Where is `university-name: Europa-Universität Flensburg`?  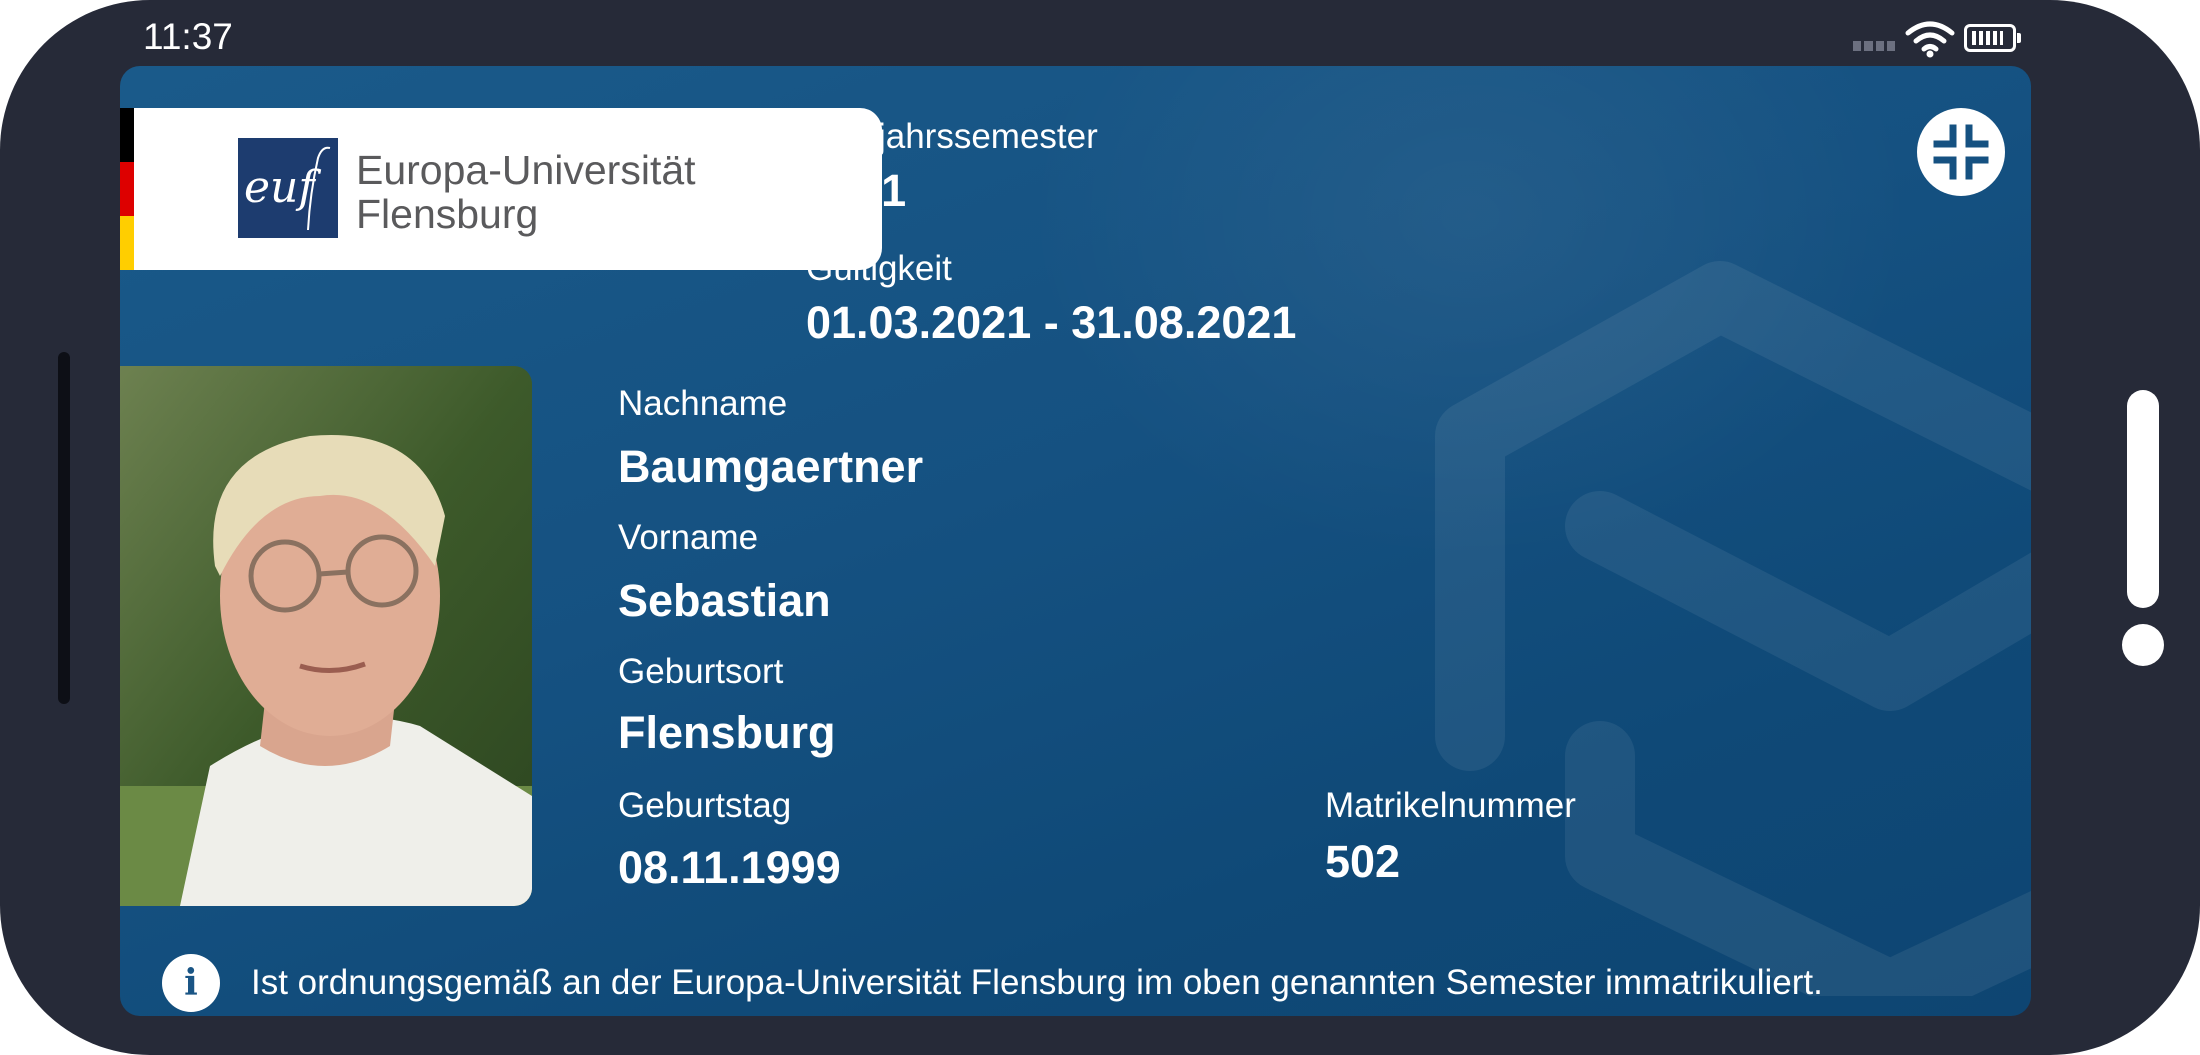 university-name: Europa-Universität Flensburg is located at coordinates (526, 192).